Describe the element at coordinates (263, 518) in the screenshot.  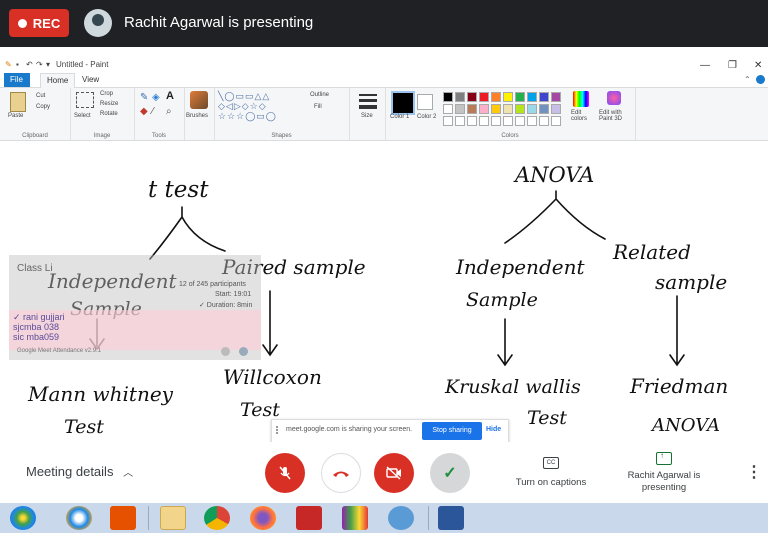
I see `firefox-icon` at that location.